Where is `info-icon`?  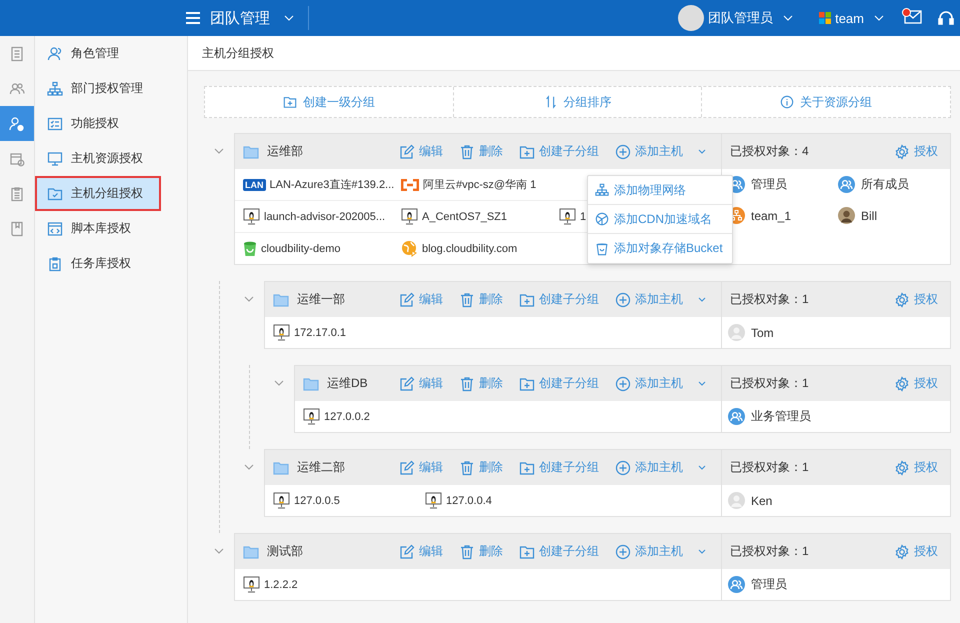 info-icon is located at coordinates (787, 102).